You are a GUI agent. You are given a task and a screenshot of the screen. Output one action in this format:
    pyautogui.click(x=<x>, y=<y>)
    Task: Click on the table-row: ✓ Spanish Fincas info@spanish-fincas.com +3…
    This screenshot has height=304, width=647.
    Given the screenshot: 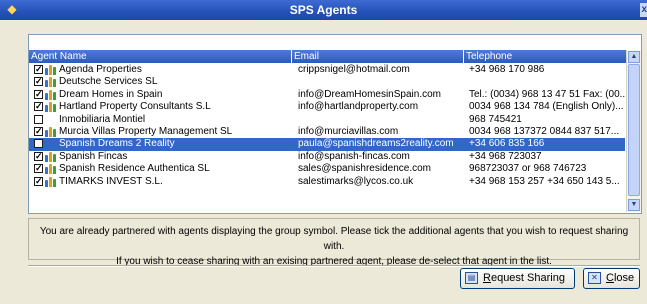 What is the action you would take?
    pyautogui.click(x=327, y=157)
    